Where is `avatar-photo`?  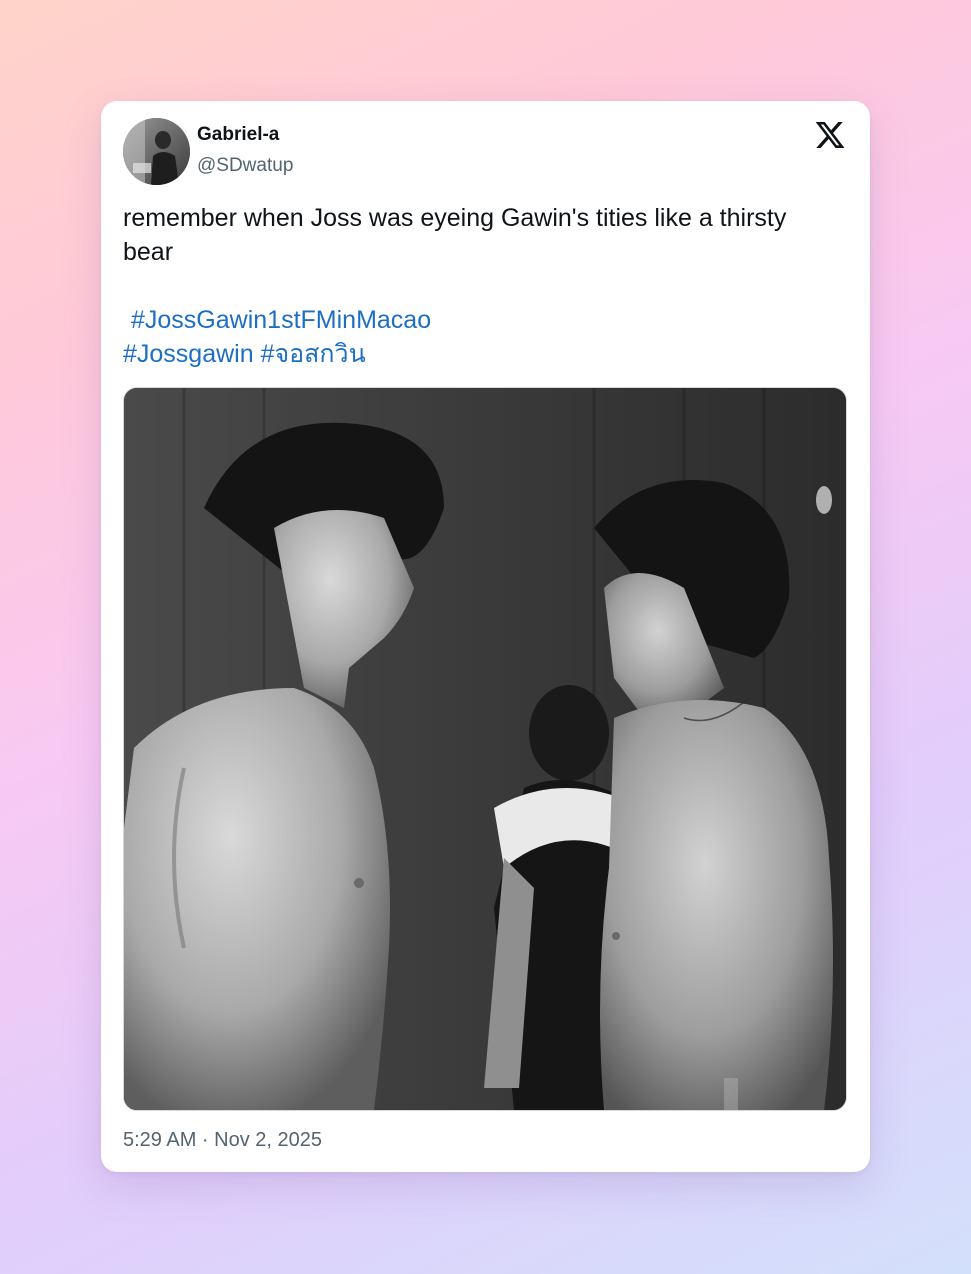 avatar-photo is located at coordinates (156, 151).